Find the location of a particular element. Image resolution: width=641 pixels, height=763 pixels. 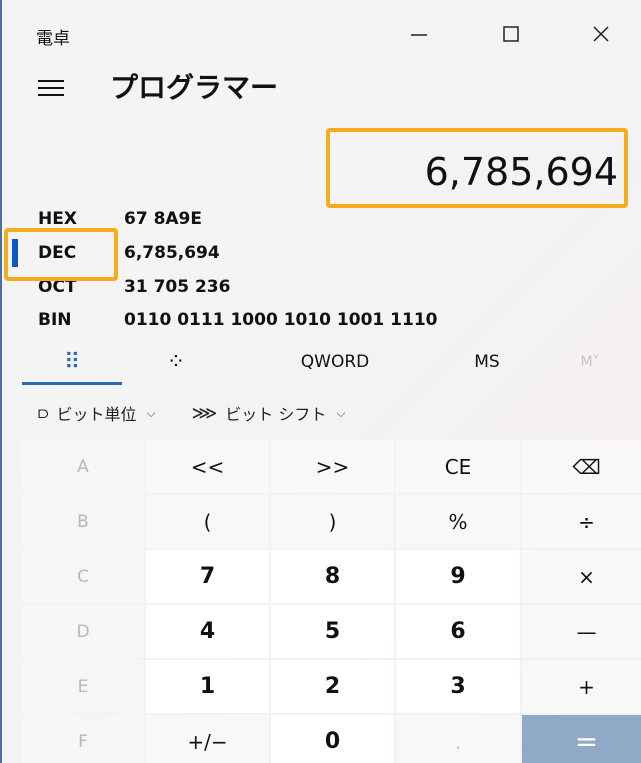

bitshift-dropdown: ⋙ ビット シフト ⌵ is located at coordinates (269, 413).